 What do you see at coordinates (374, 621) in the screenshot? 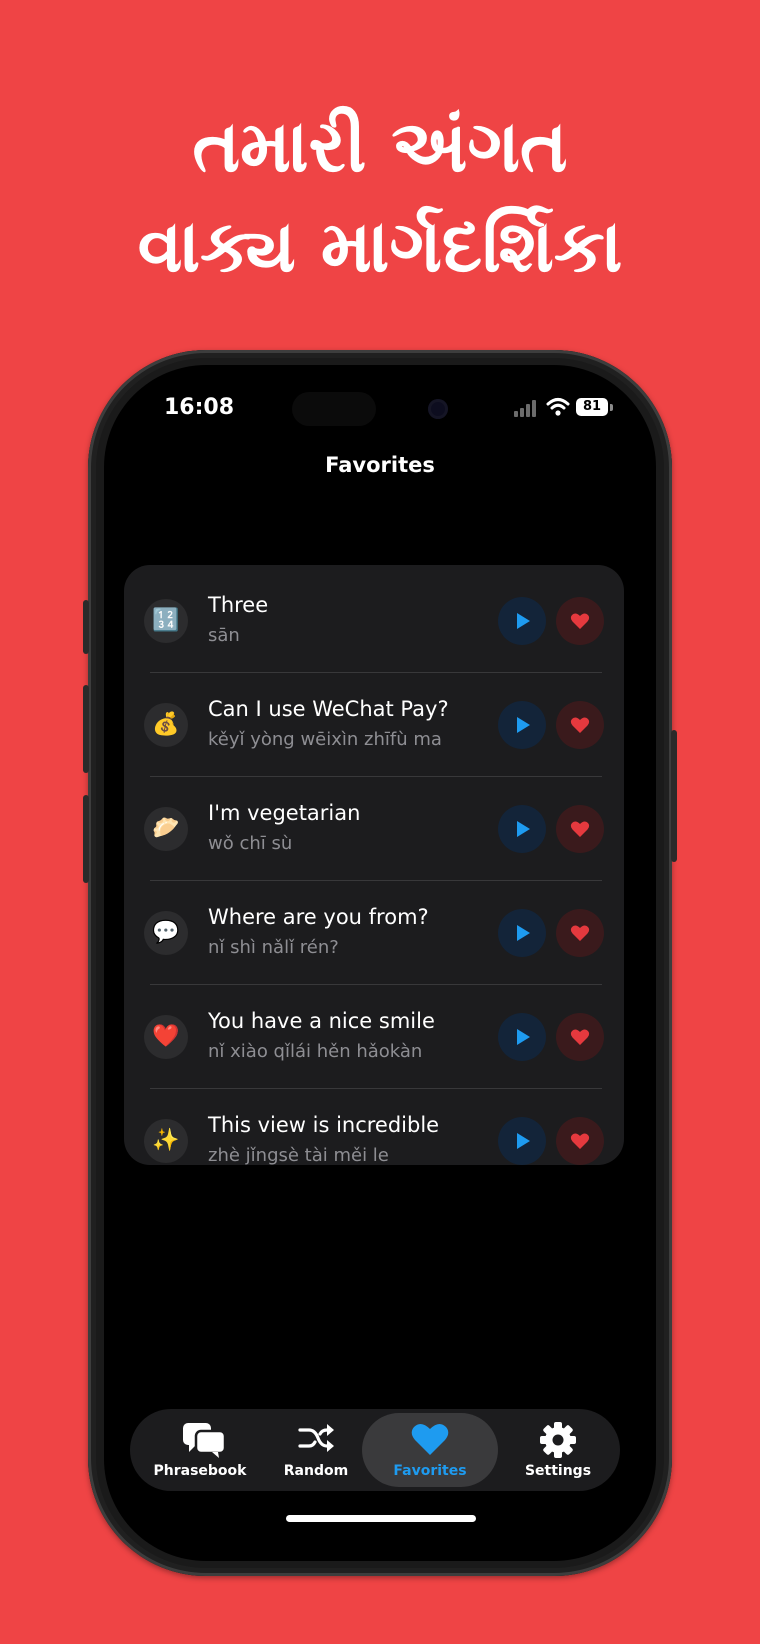
I see `favorite-row: 🔢 Three sān` at bounding box center [374, 621].